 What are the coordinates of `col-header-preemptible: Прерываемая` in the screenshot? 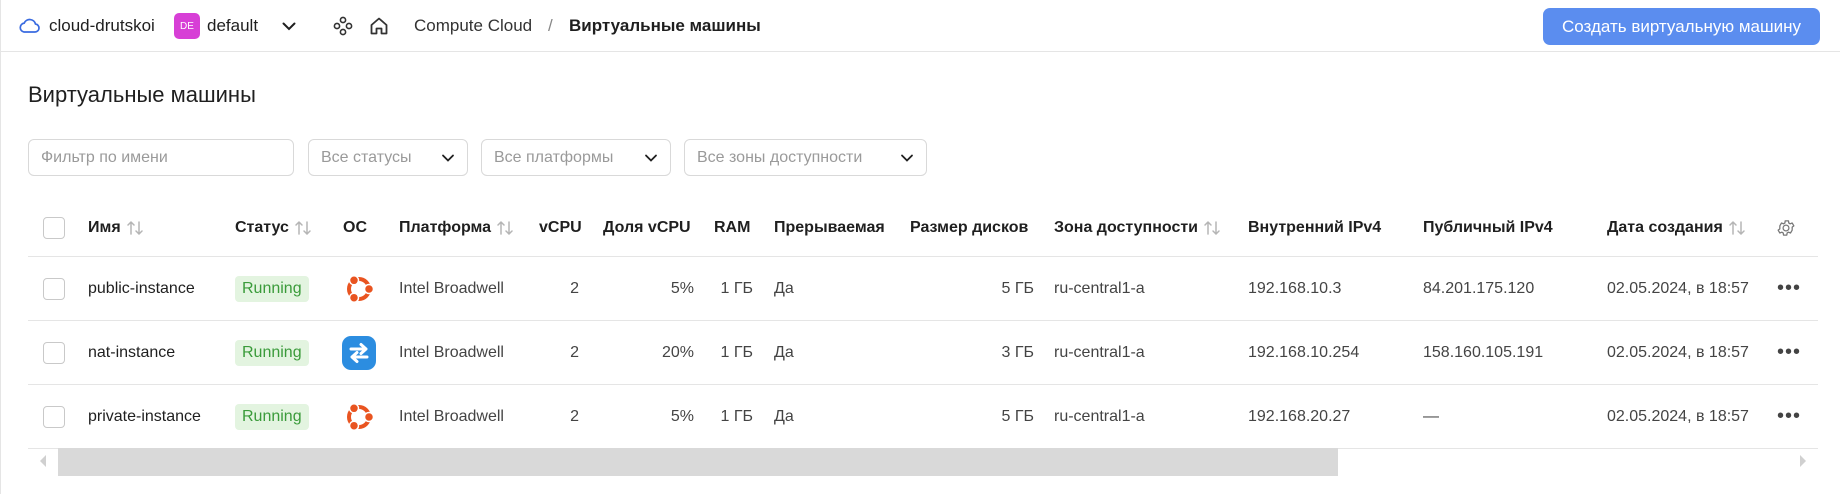 It's located at (829, 227).